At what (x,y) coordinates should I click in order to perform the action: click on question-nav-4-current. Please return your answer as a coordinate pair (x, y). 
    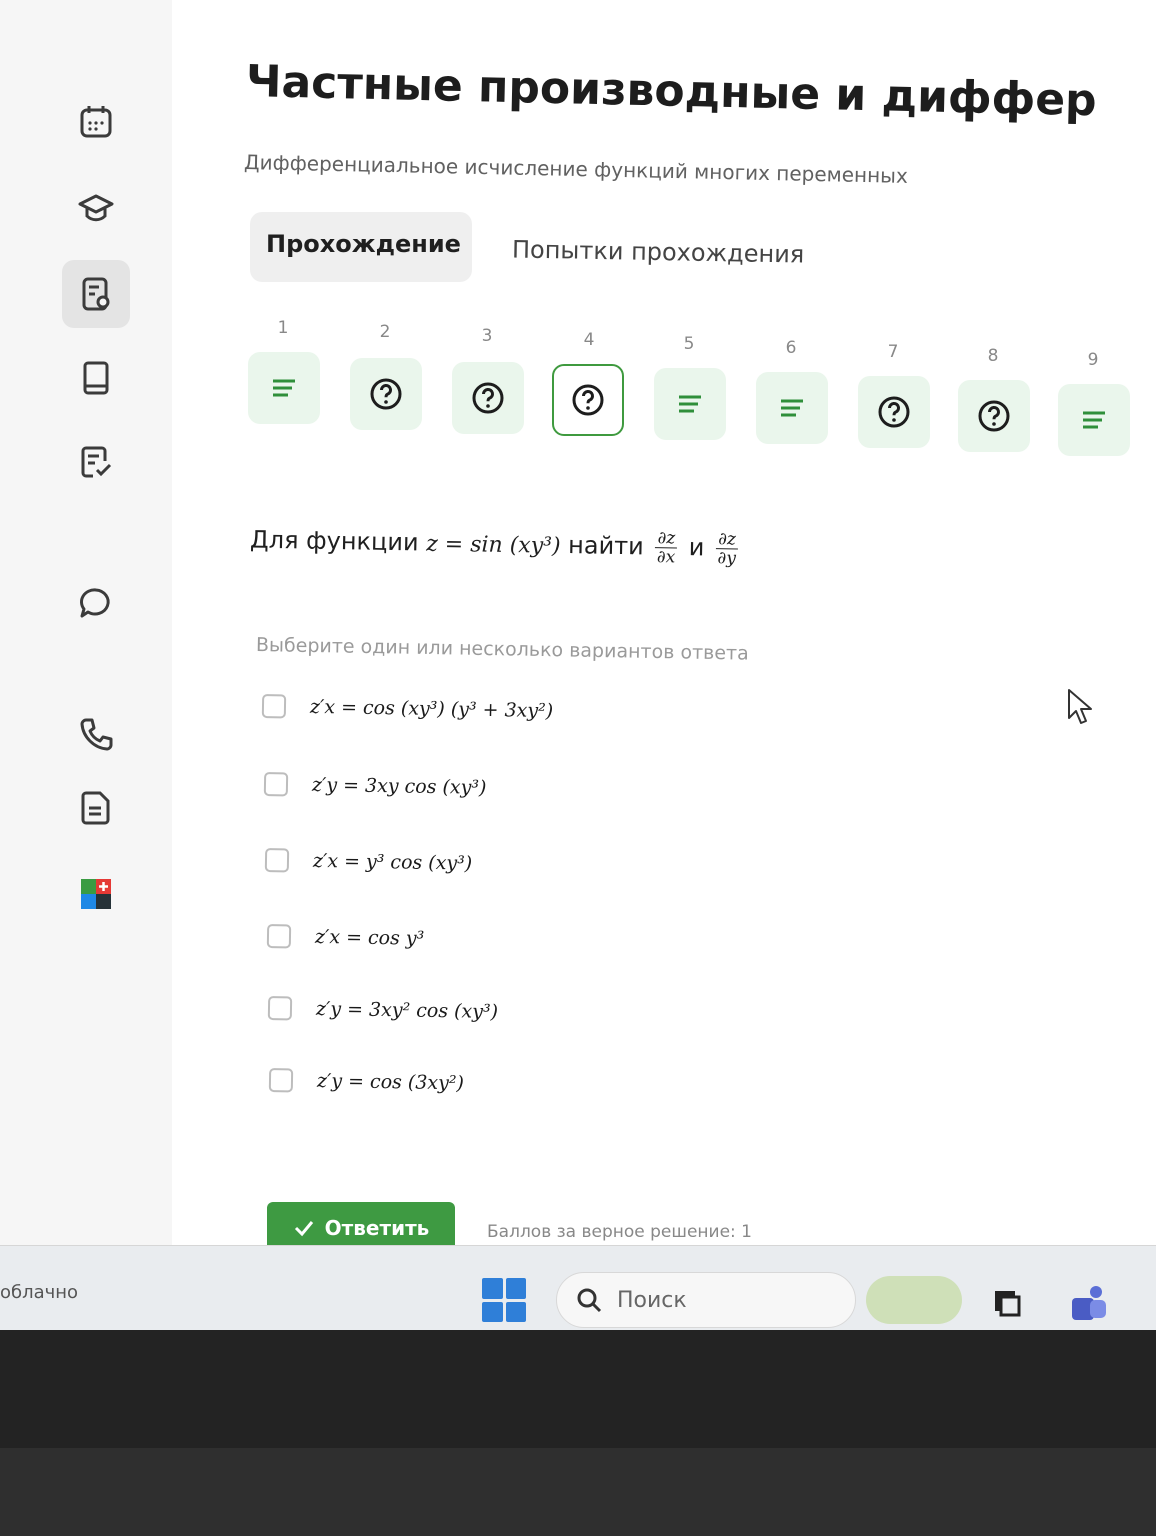
    Looking at the image, I should click on (588, 400).